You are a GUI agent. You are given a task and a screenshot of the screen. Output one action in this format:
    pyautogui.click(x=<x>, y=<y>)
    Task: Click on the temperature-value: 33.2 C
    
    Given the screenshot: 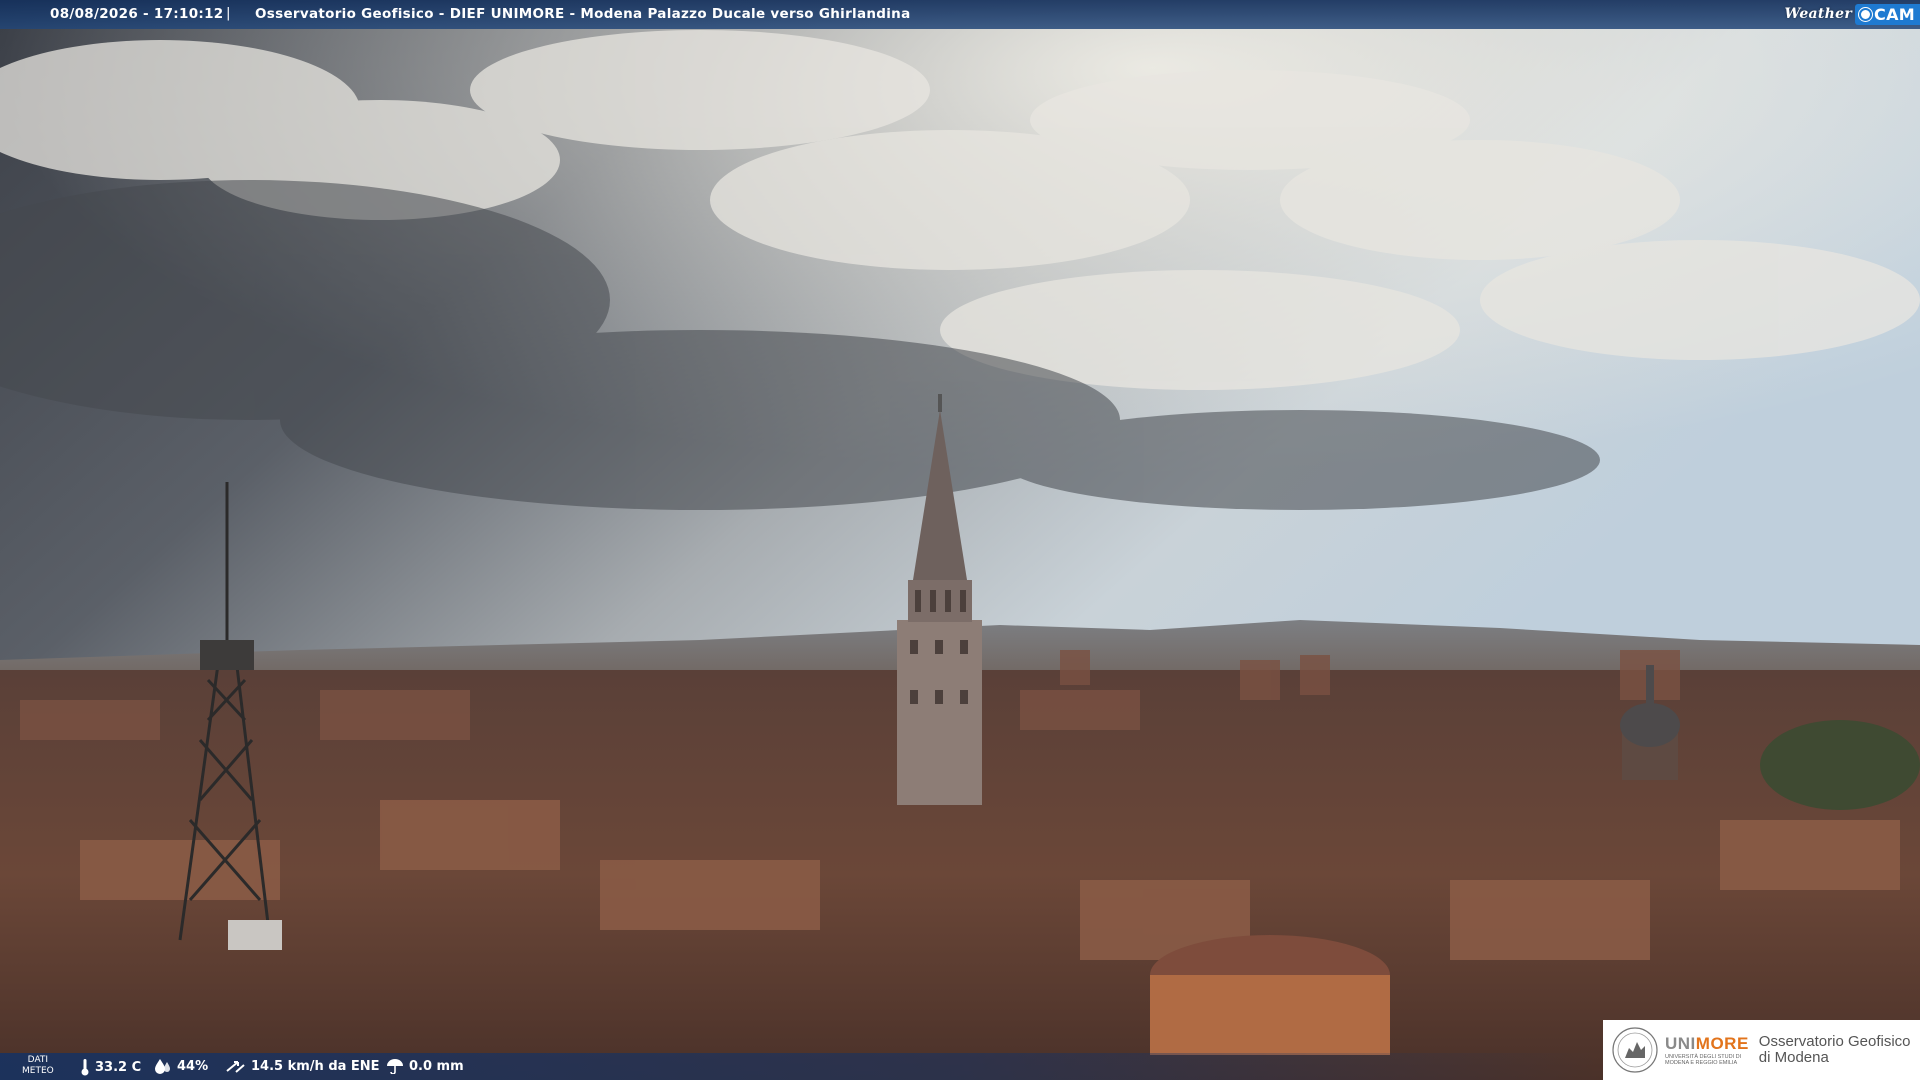 What is the action you would take?
    pyautogui.click(x=118, y=1067)
    